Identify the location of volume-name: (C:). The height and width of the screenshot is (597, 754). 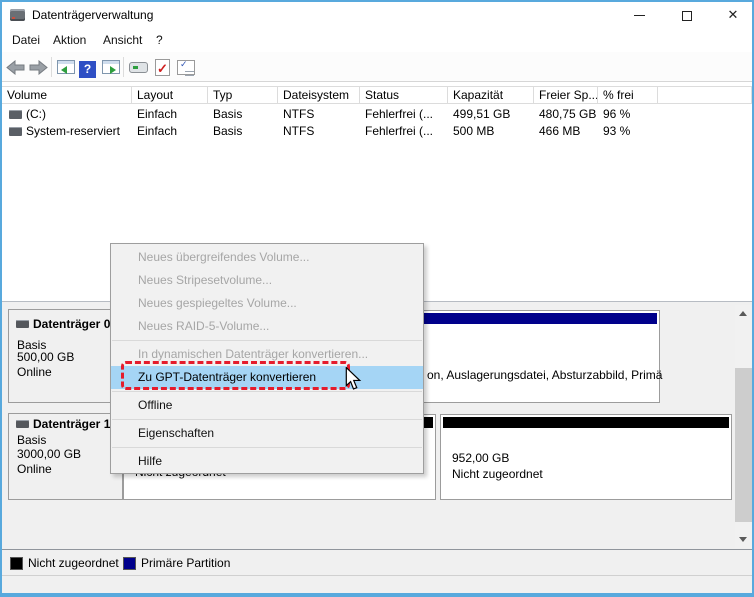
(36, 114).